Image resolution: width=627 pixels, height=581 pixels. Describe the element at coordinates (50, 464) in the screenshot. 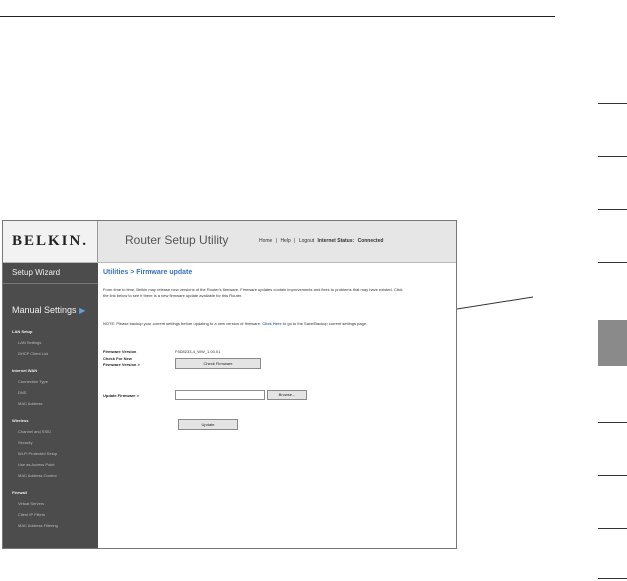

I see `sidebar-item-access-point: Use as Access Point` at that location.